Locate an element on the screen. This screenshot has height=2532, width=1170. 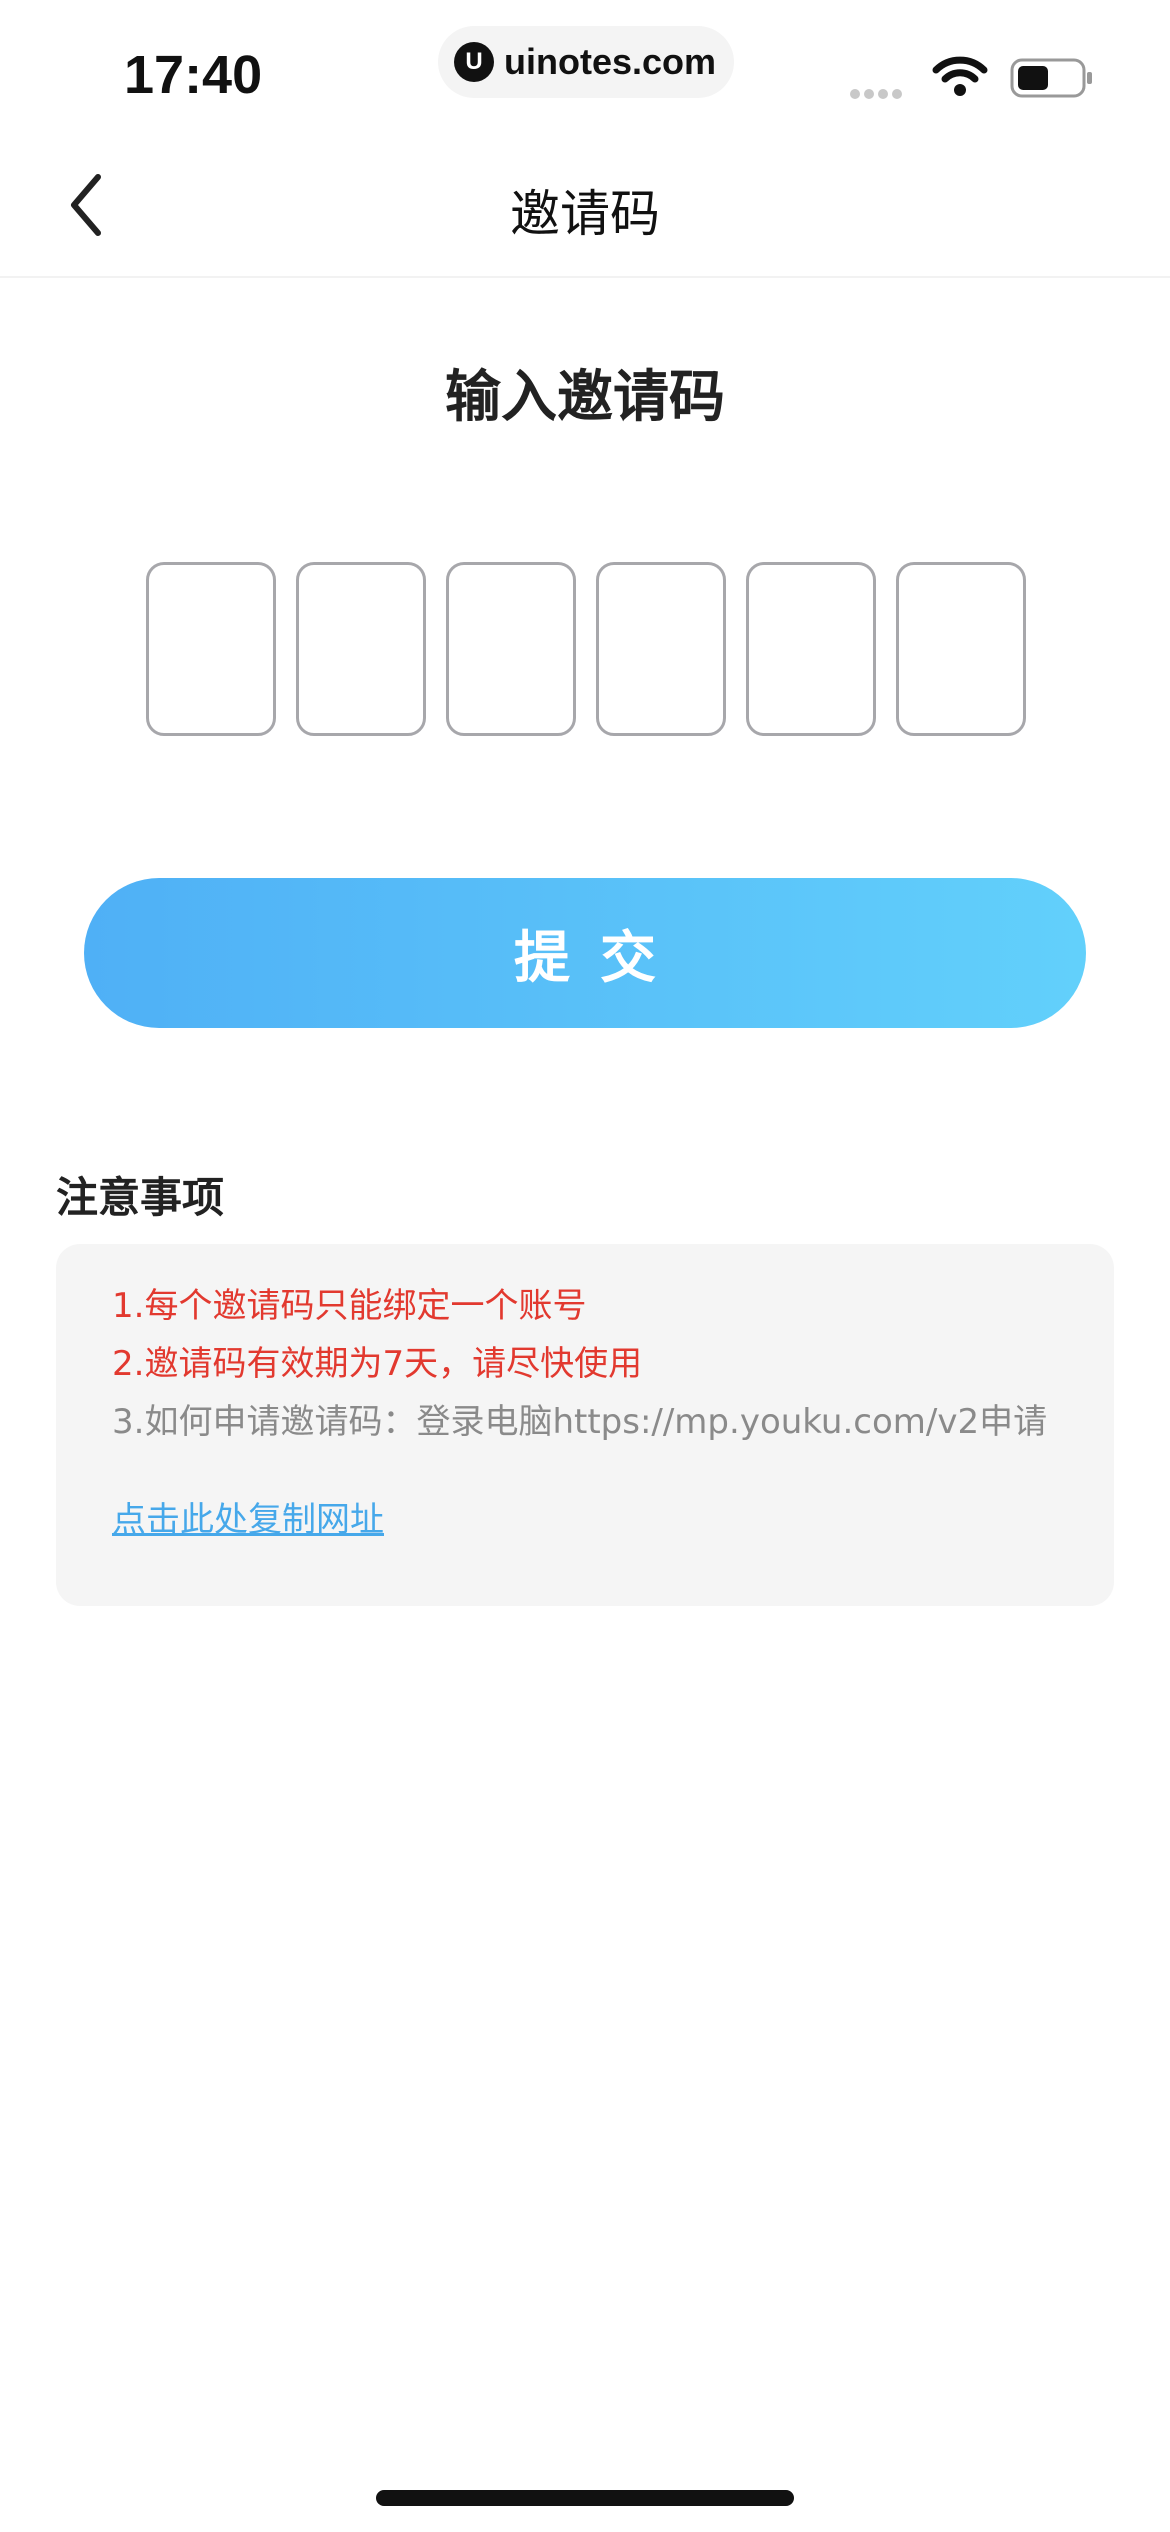
notes-title: 注意事项 is located at coordinates (140, 1197).